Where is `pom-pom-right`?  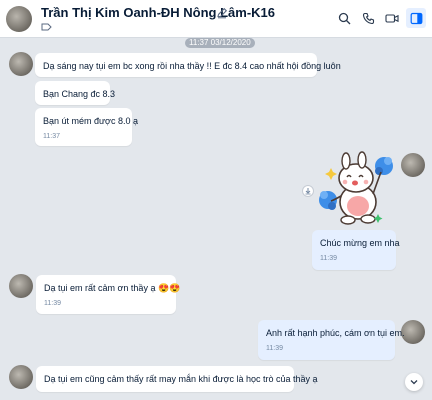 pom-pom-right is located at coordinates (384, 166).